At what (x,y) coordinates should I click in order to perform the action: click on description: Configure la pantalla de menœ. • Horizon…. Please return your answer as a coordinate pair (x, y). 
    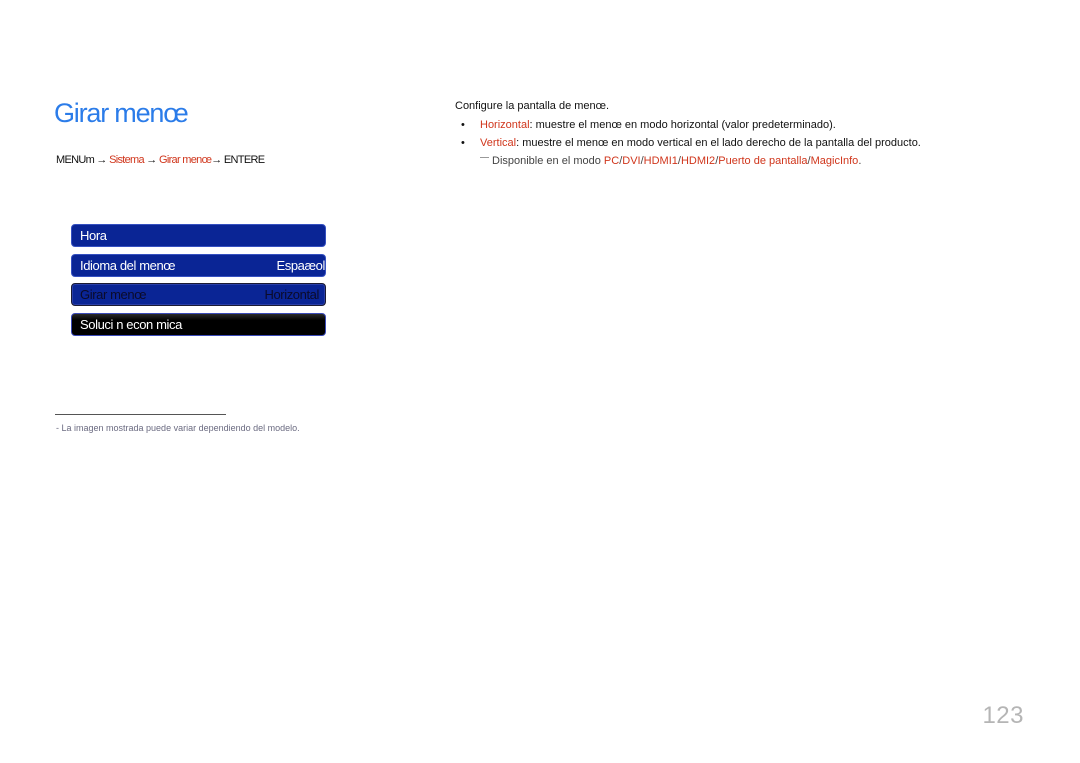
    Looking at the image, I should click on (688, 133).